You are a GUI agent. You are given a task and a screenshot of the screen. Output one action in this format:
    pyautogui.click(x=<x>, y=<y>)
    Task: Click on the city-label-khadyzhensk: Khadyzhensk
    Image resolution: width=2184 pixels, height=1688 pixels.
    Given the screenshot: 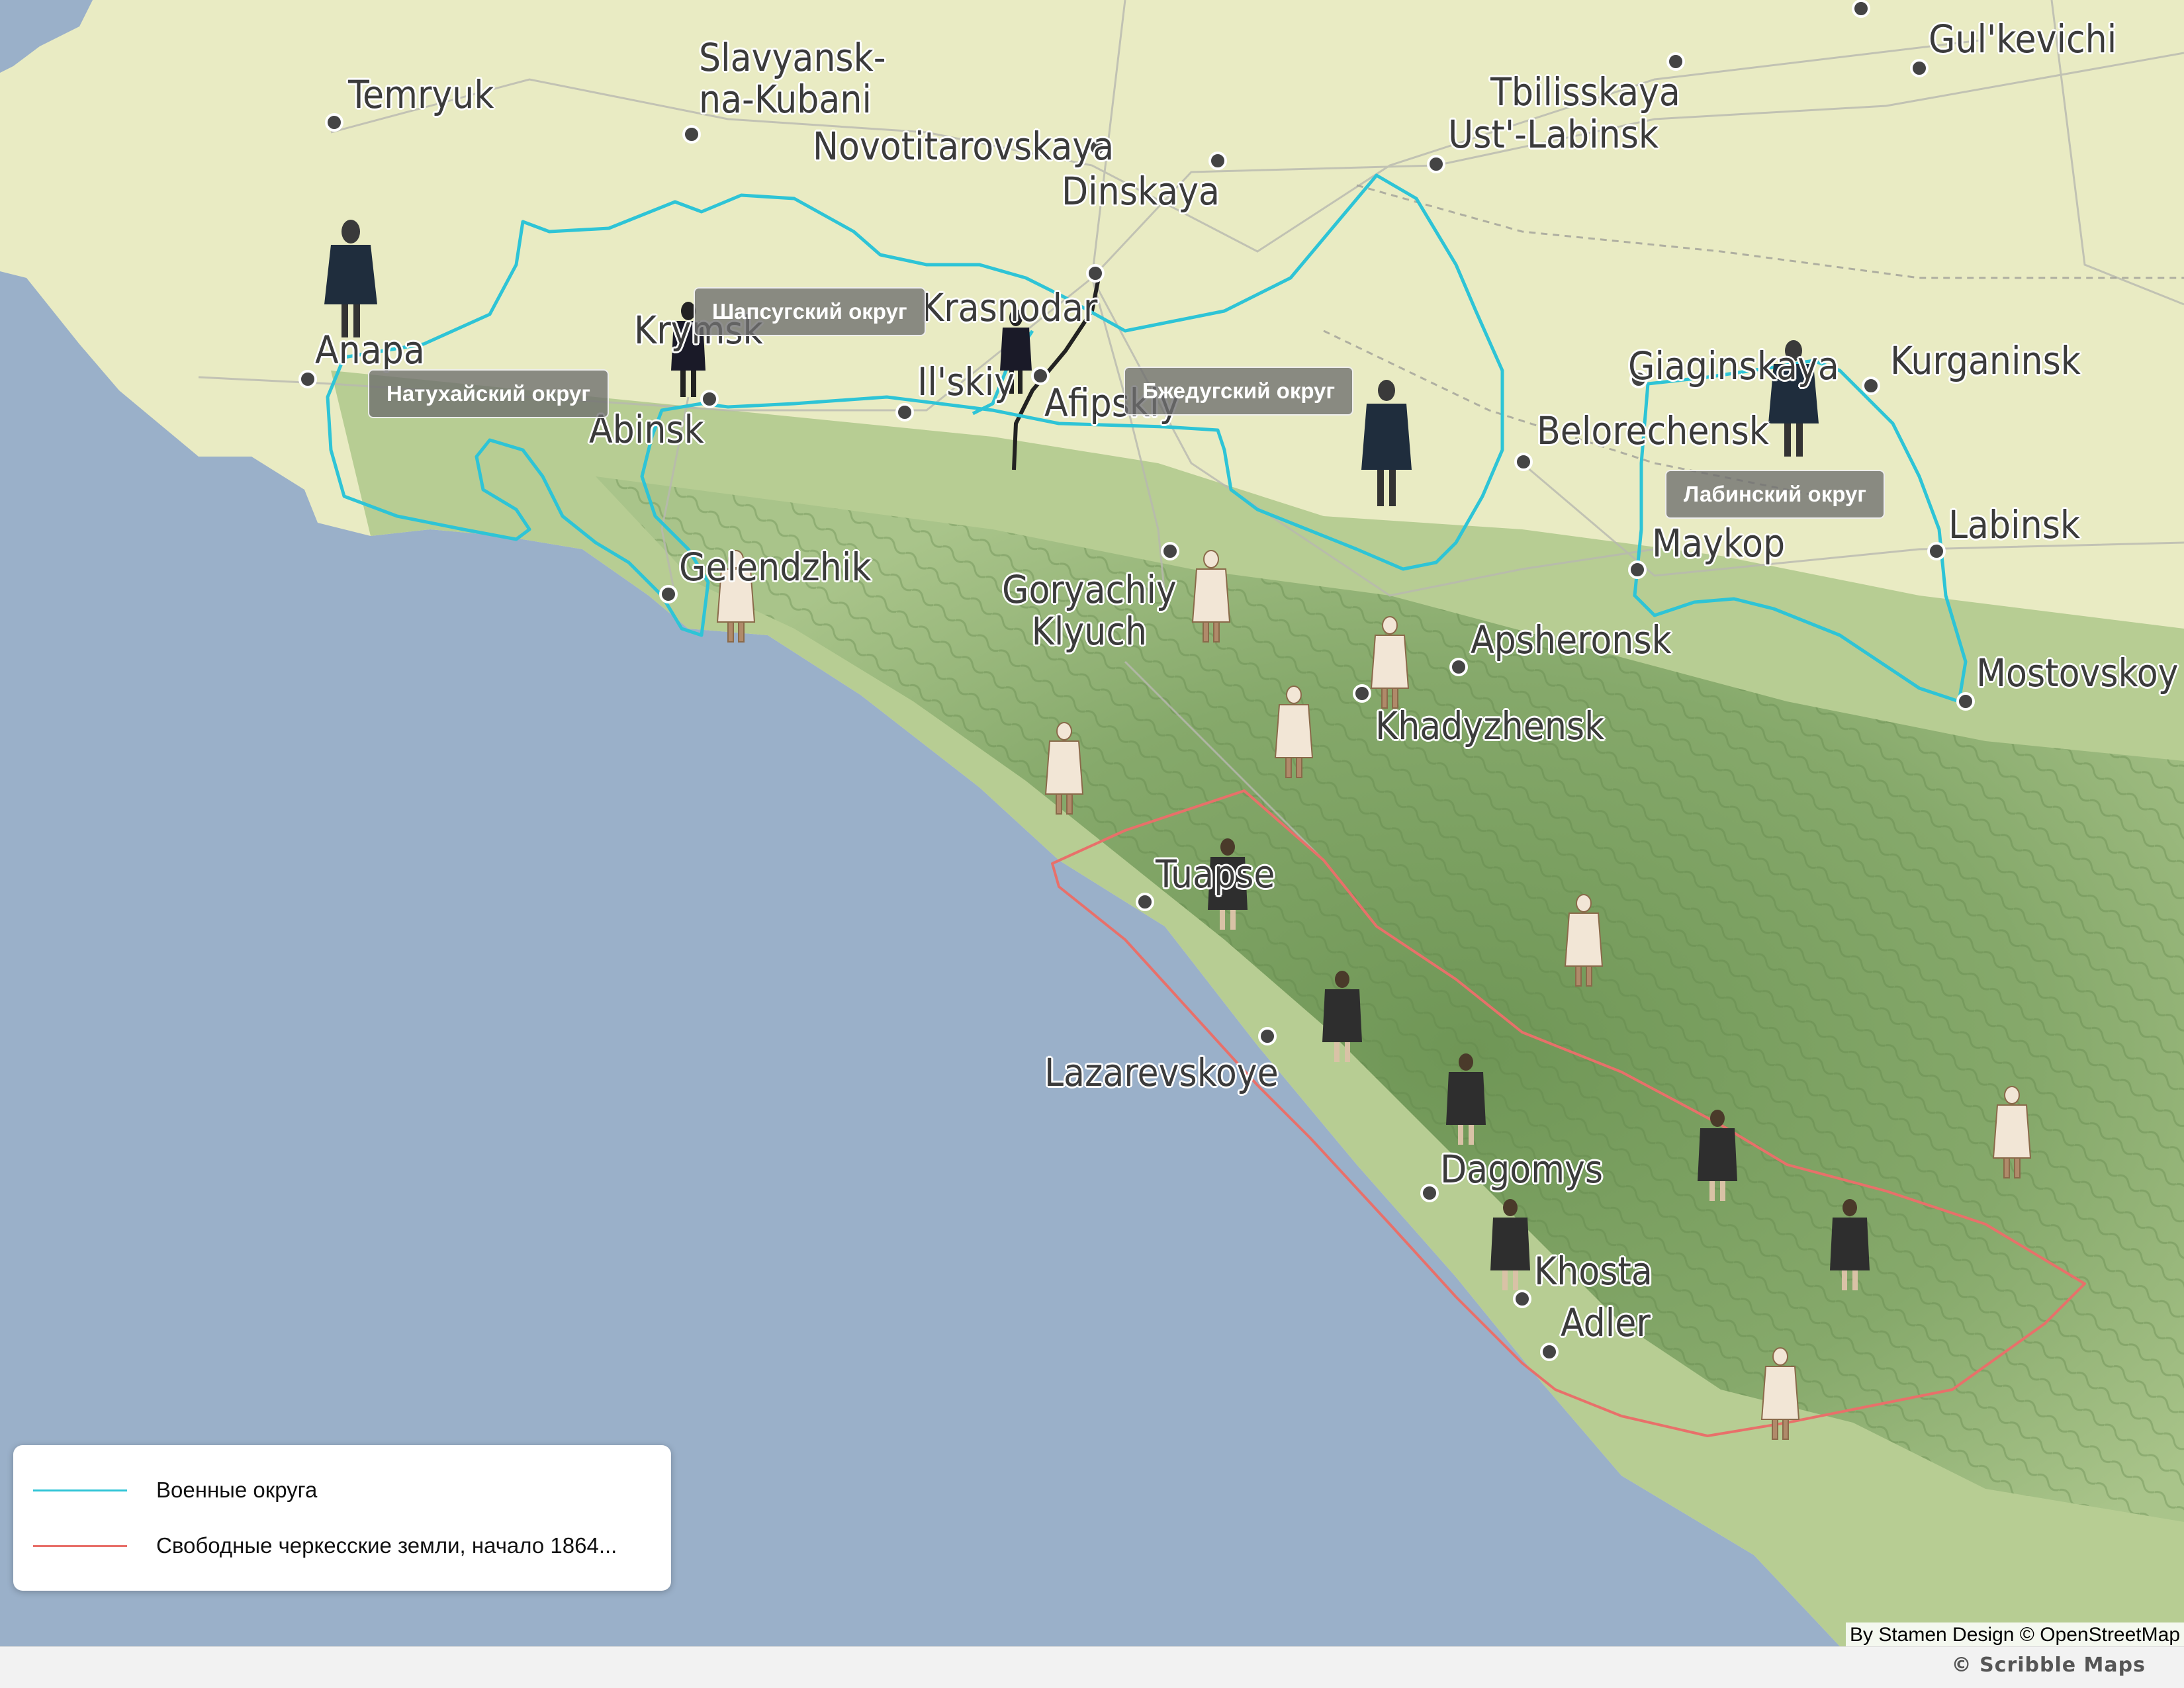 What is the action you would take?
    pyautogui.click(x=1490, y=725)
    